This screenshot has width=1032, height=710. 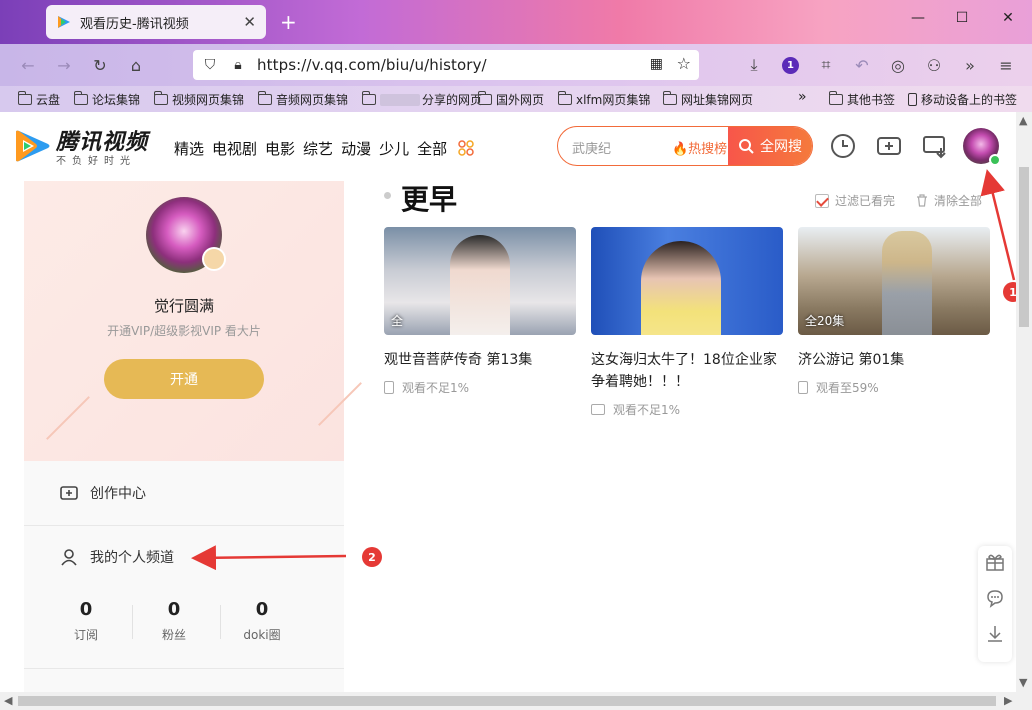 I want to click on nav-item-movie: 电影, so click(x=280, y=148).